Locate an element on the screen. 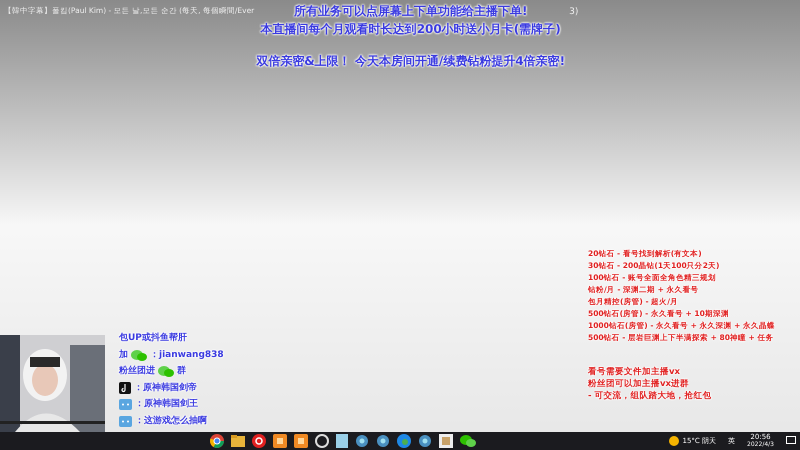  notice-text: 所有业务可以点屏幕上下单功能给主播下单! is located at coordinates (411, 11).